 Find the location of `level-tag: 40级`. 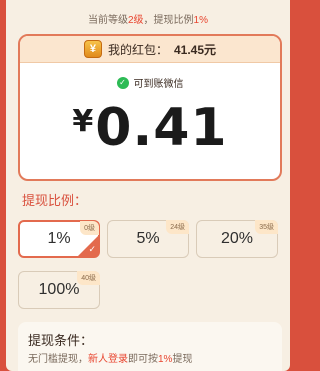

level-tag: 40级 is located at coordinates (88, 278).